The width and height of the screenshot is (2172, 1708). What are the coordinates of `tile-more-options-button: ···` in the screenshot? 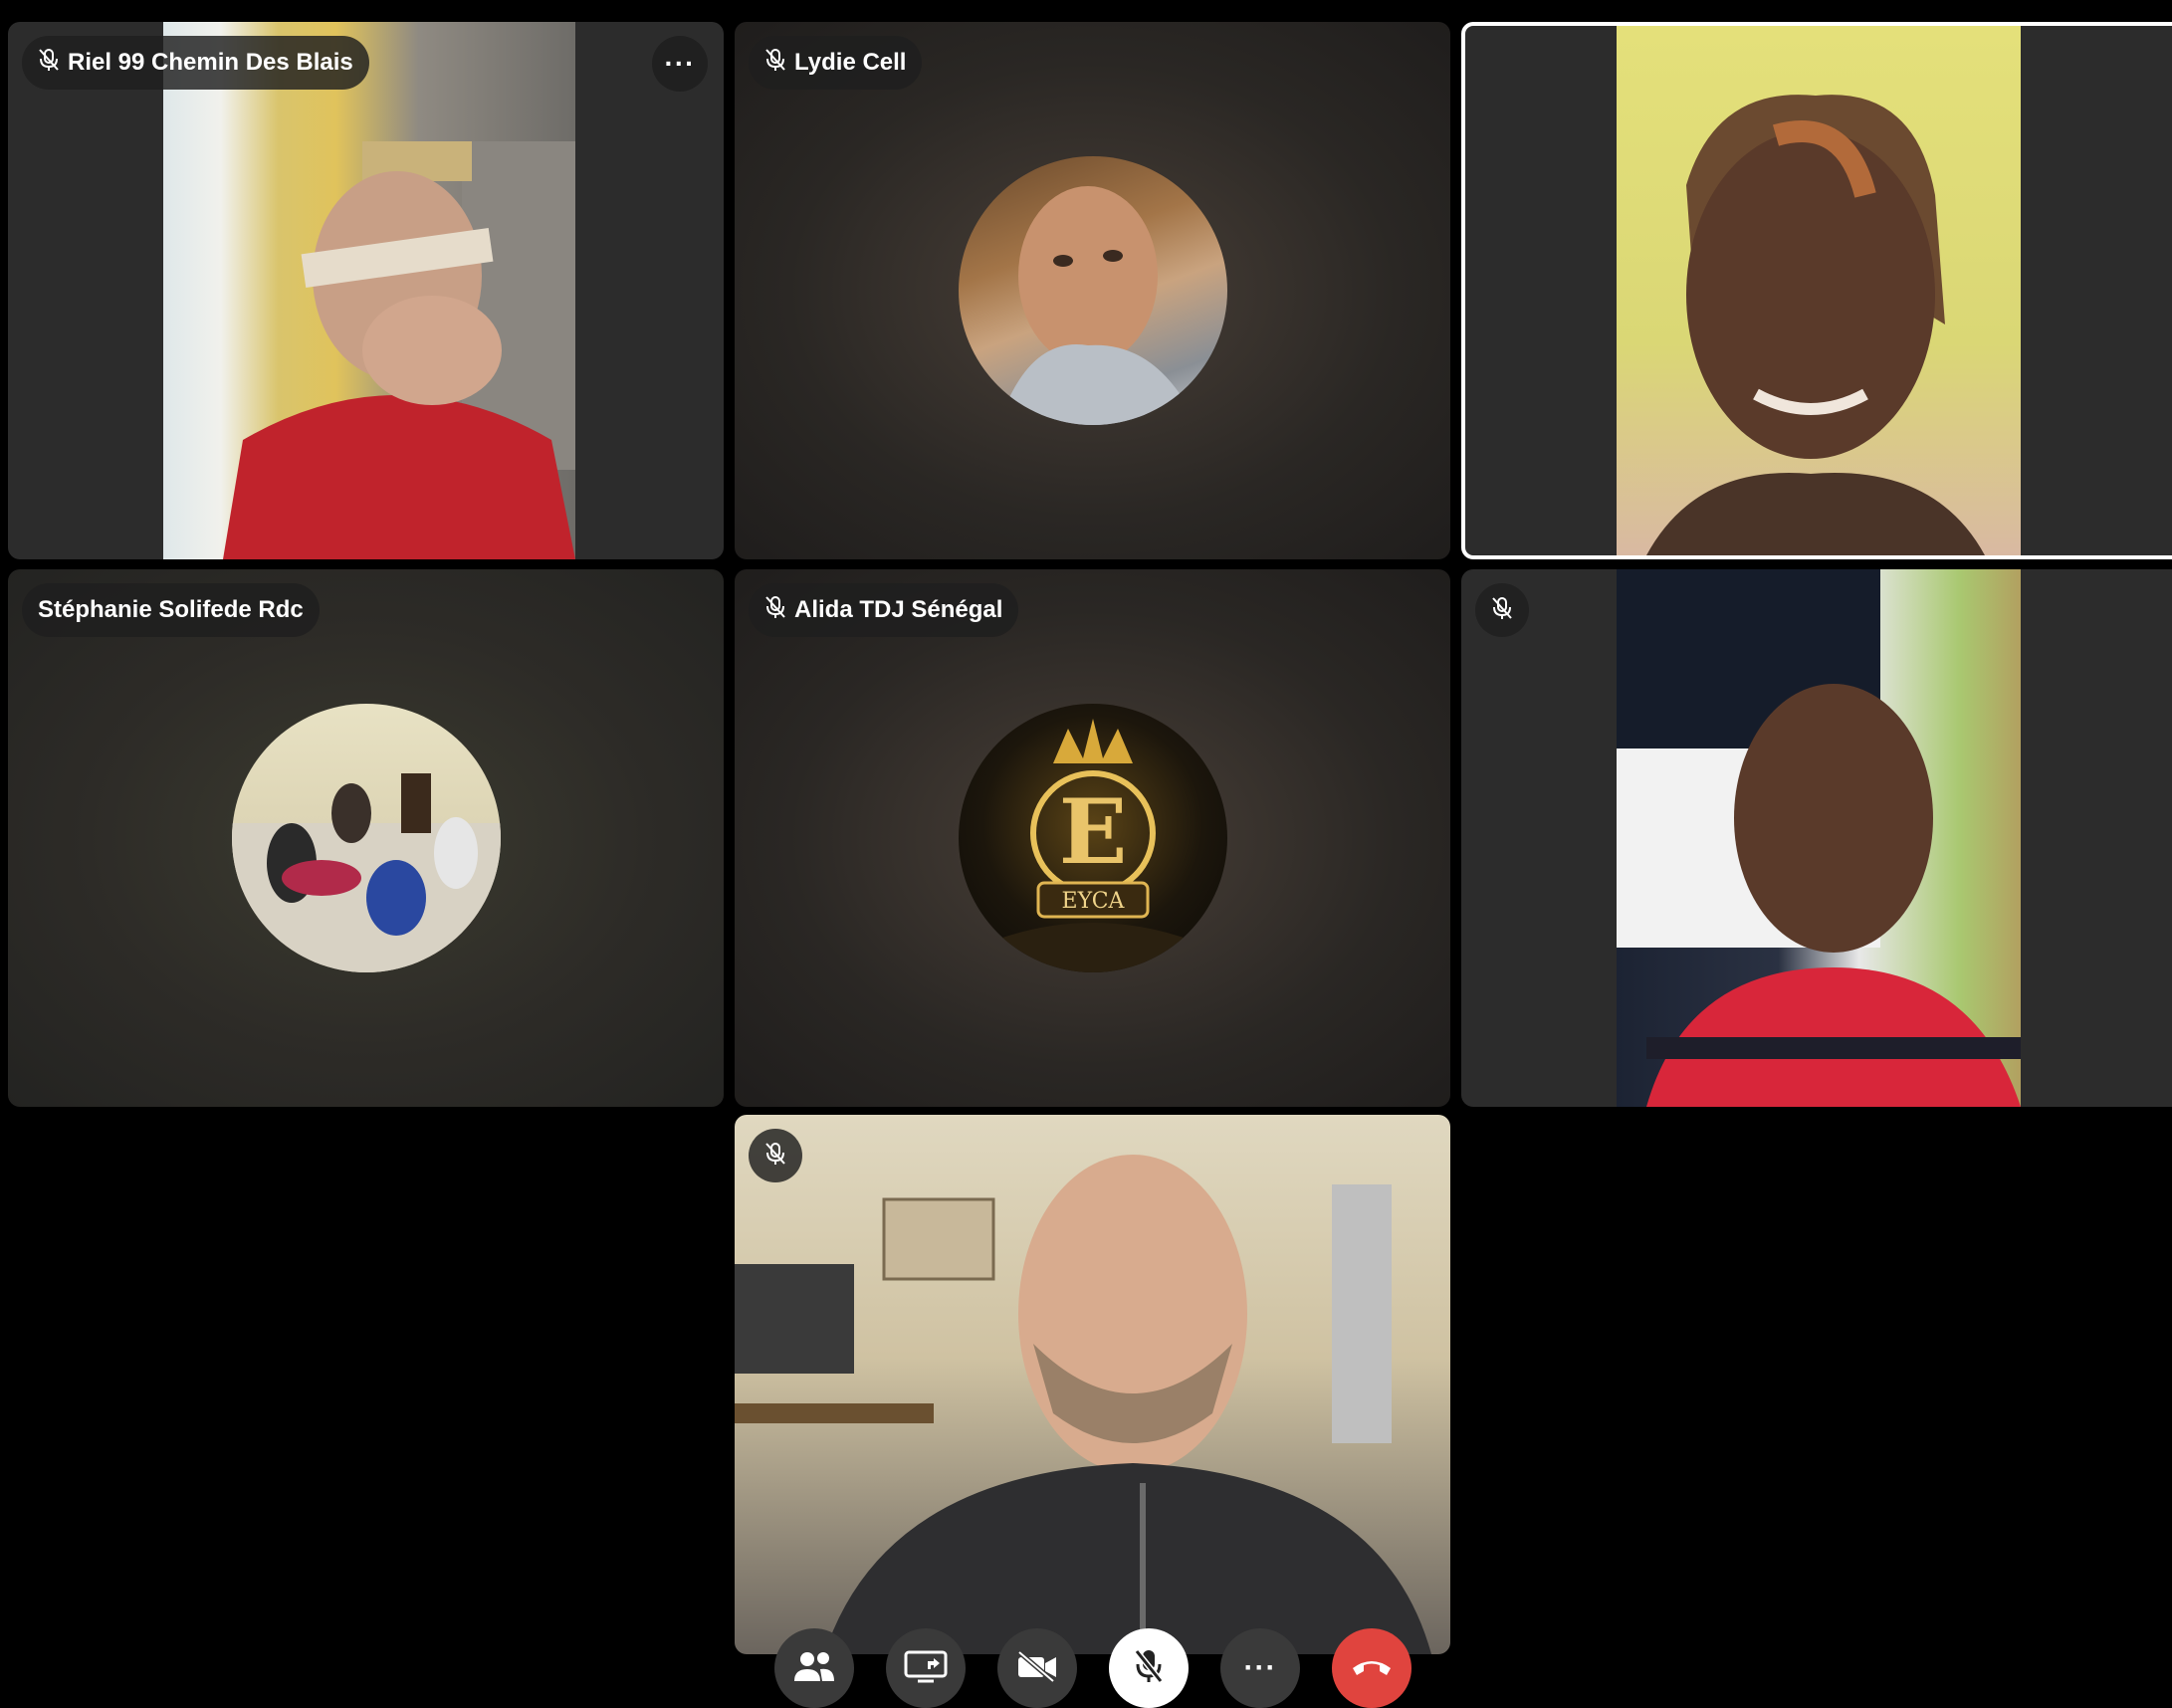 It's located at (680, 64).